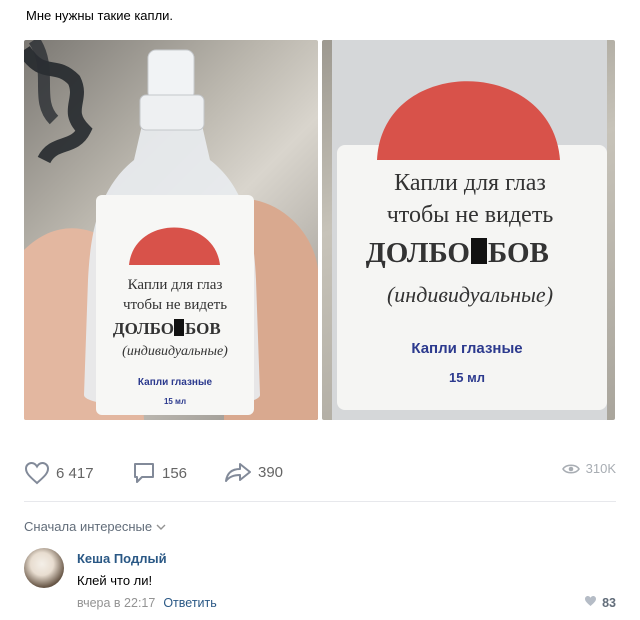 This screenshot has height=620, width=640. I want to click on reply-button: Ответить, so click(189, 603).